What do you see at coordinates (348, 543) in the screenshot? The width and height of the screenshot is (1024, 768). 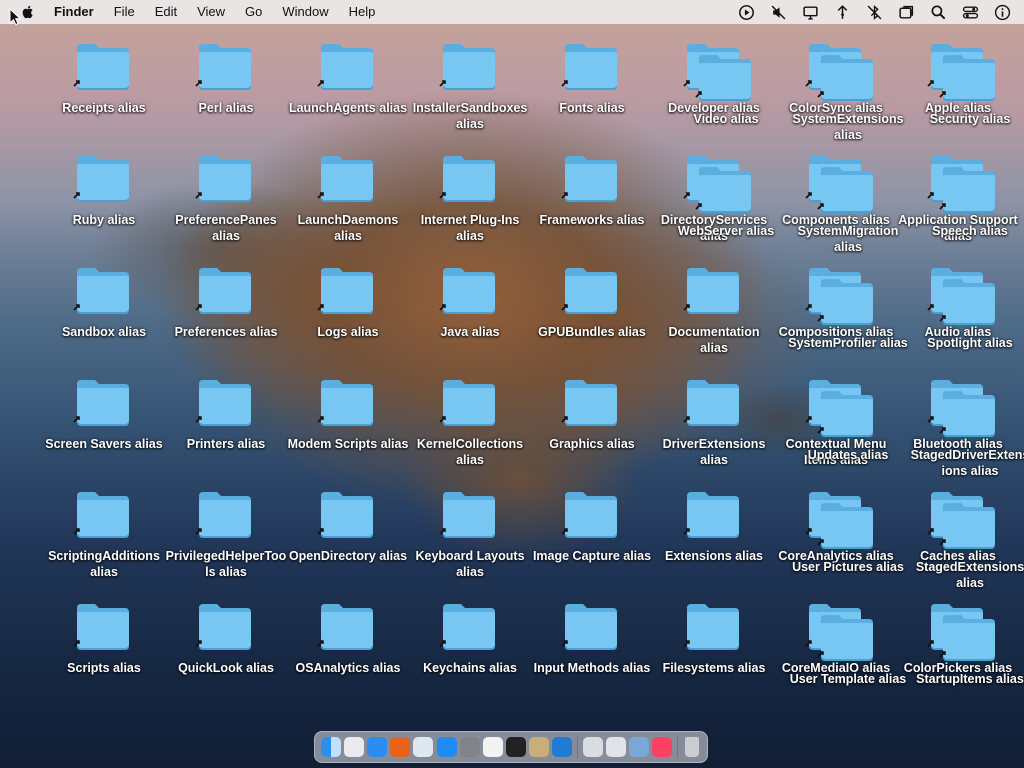 I see `folder-alias-icon: OpenDirectory alias` at bounding box center [348, 543].